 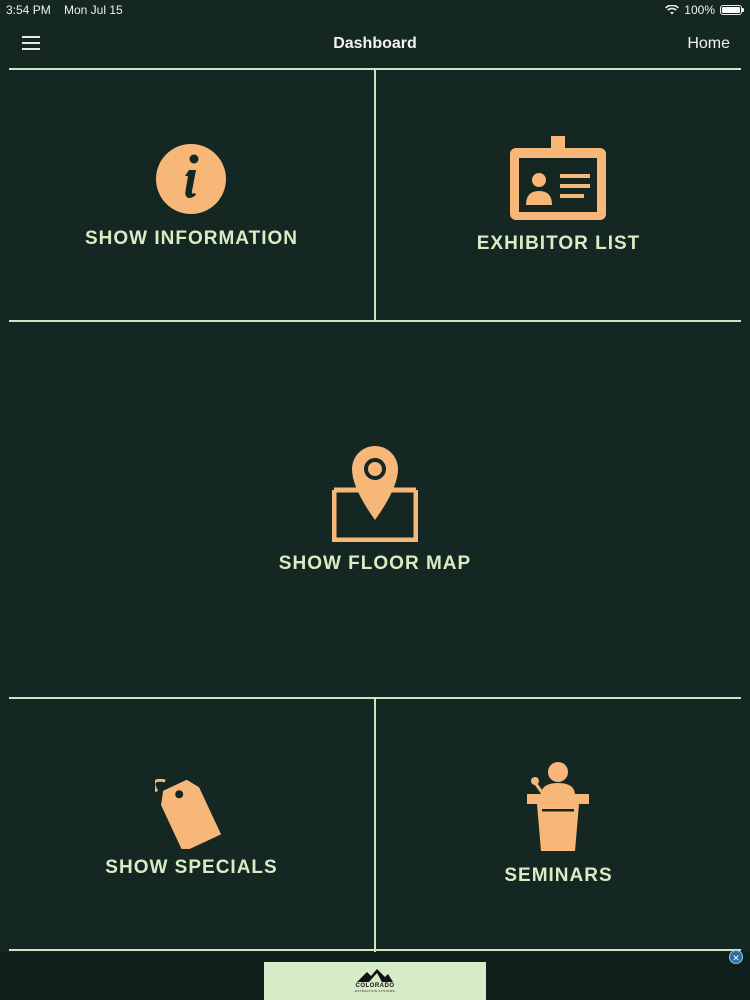 I want to click on tile-label: SEMINARS, so click(x=558, y=875).